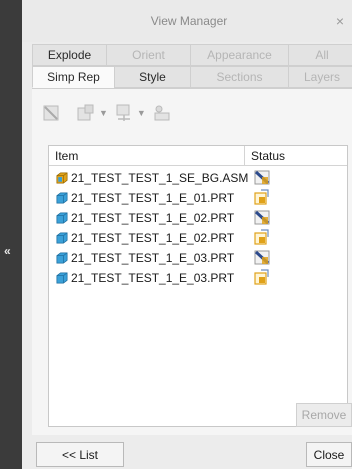 The image size is (352, 469). I want to click on properties-dropdown-icon: ▼, so click(141, 113).